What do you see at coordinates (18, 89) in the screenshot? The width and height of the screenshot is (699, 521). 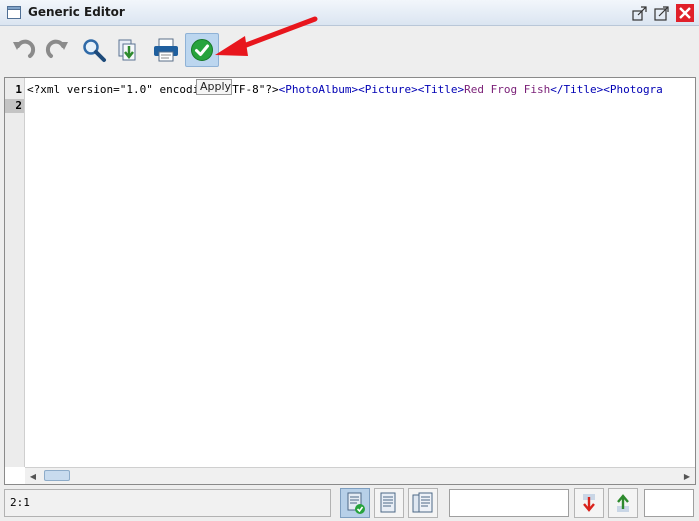 I see `line-number: 1` at bounding box center [18, 89].